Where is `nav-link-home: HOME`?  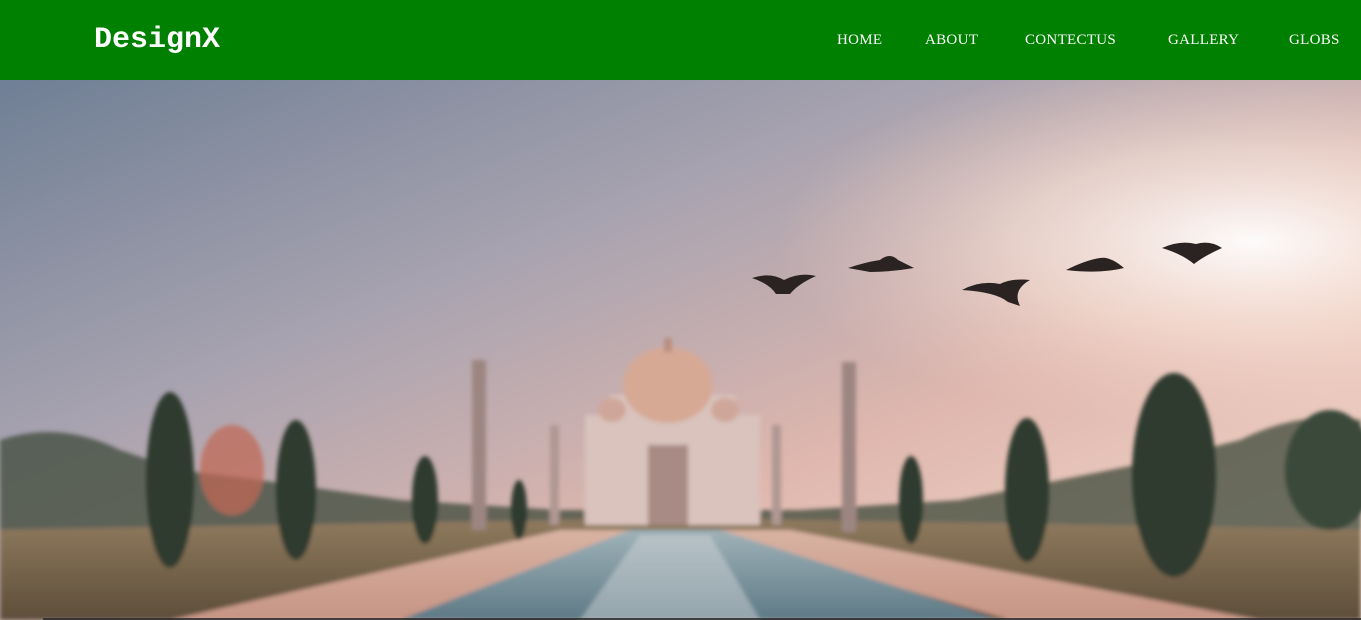
nav-link-home: HOME is located at coordinates (859, 40).